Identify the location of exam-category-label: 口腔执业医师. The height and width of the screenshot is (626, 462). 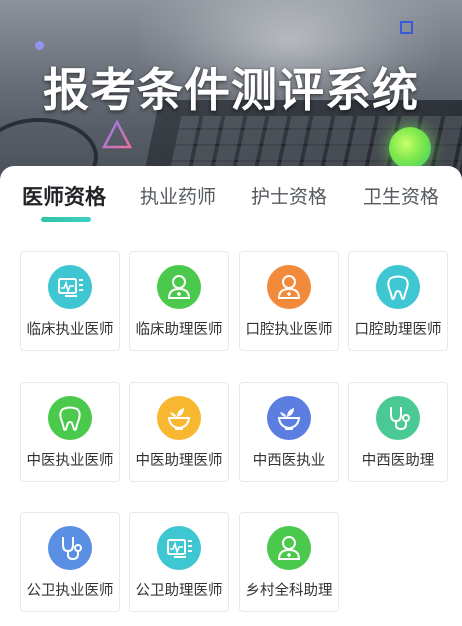
(289, 330).